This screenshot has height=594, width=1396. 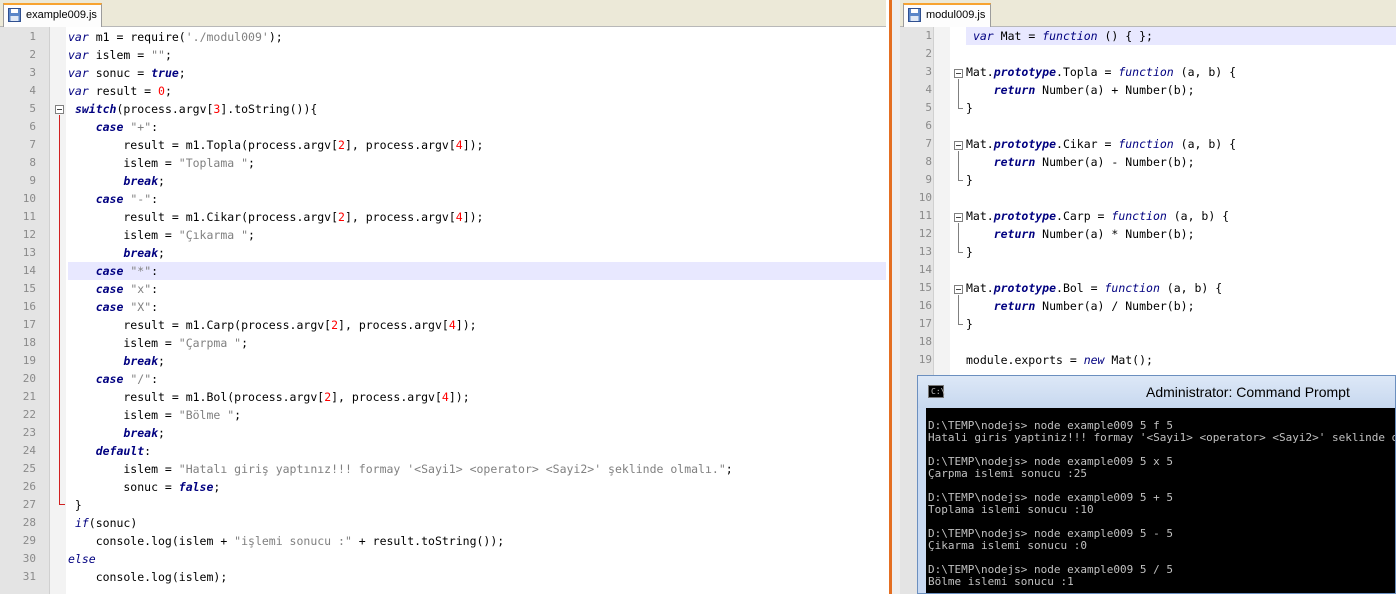 I want to click on code-text: if(sonuc), so click(x=102, y=523).